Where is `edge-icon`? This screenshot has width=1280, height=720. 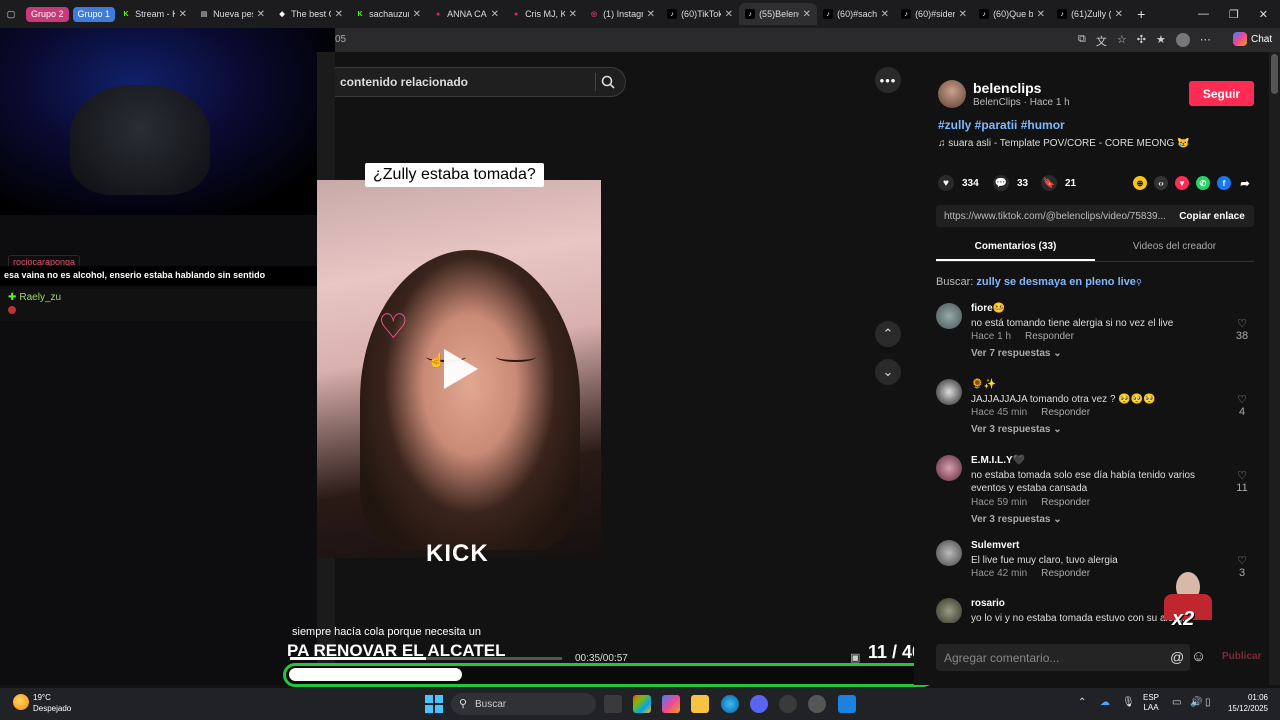
edge-icon is located at coordinates (730, 704).